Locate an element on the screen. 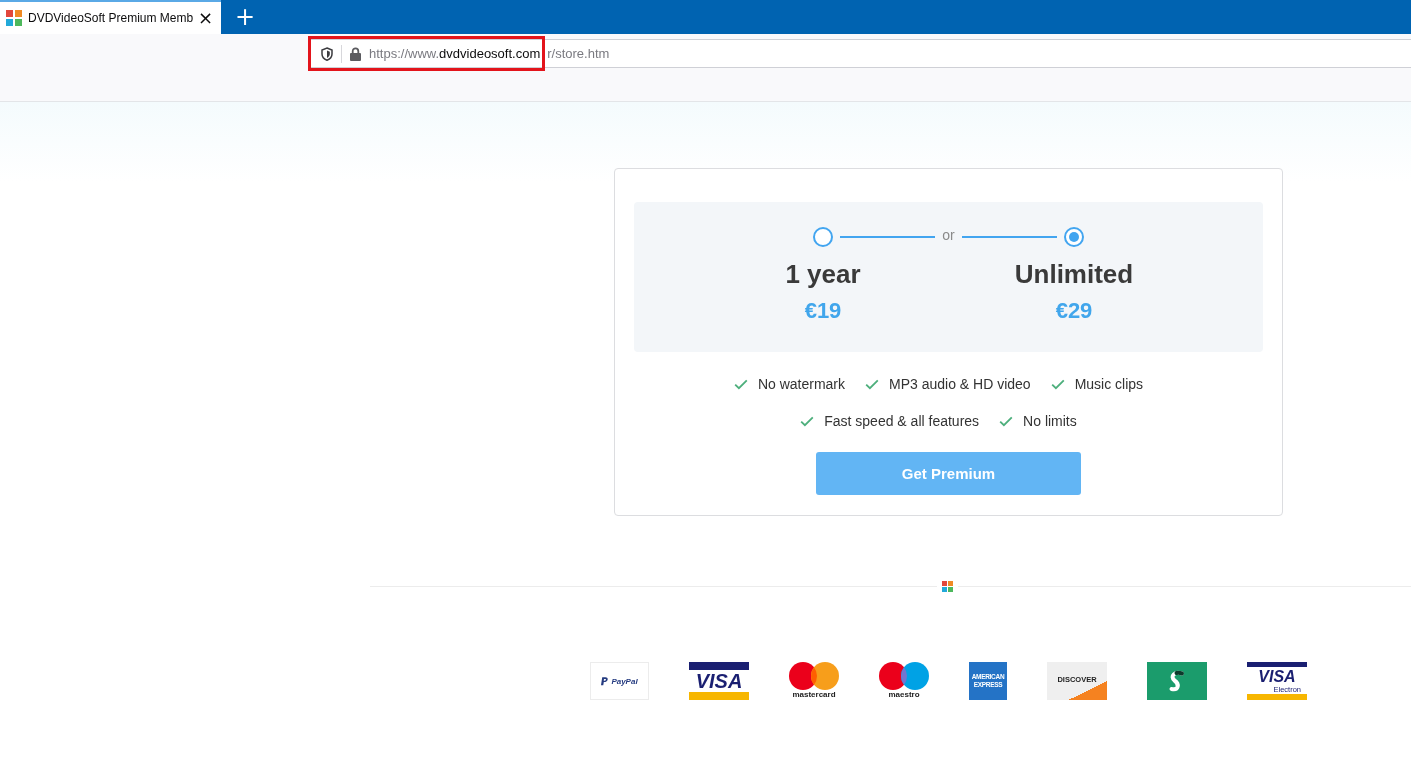 Image resolution: width=1411 pixels, height=759 pixels. brand-name: PayPal is located at coordinates (624, 681).